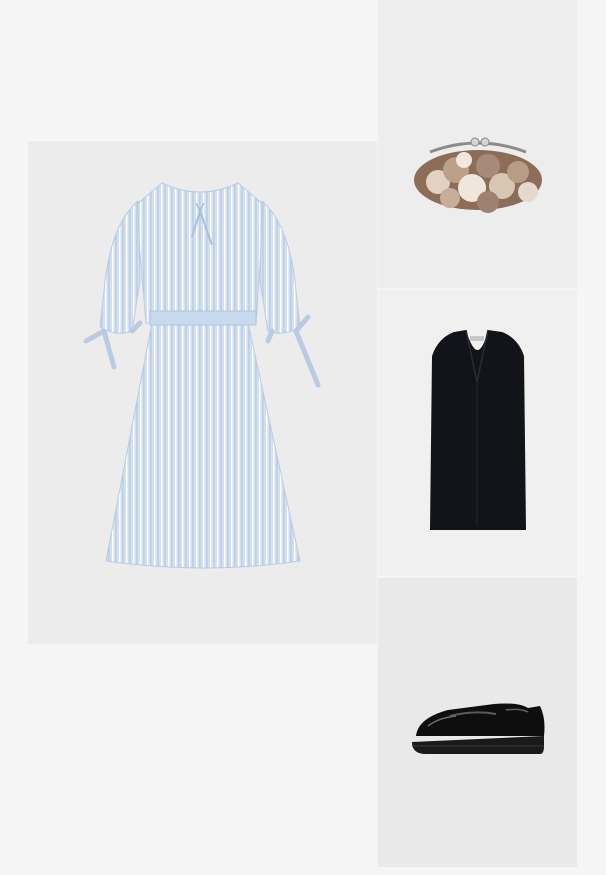 The image size is (606, 875). I want to click on clutch-product-tile, so click(477, 144).